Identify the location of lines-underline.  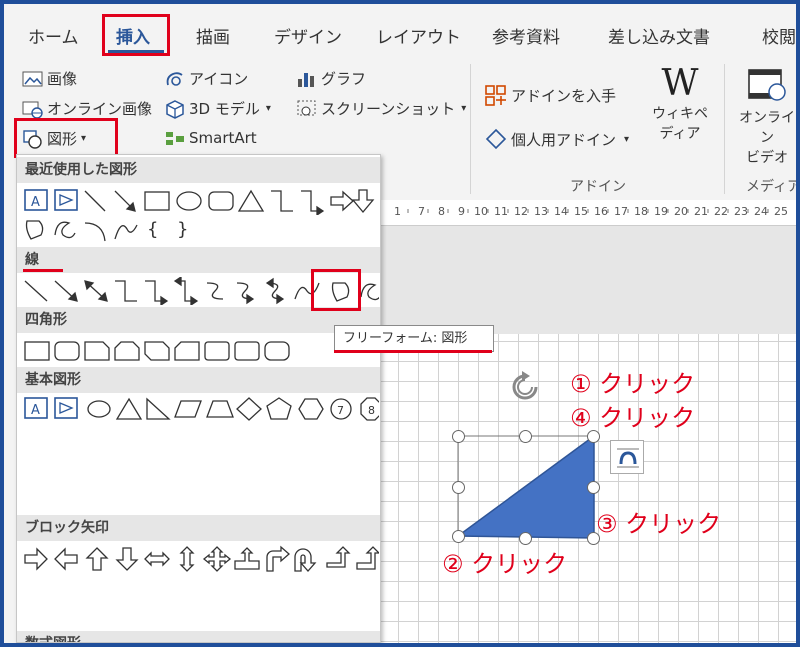
(43, 270).